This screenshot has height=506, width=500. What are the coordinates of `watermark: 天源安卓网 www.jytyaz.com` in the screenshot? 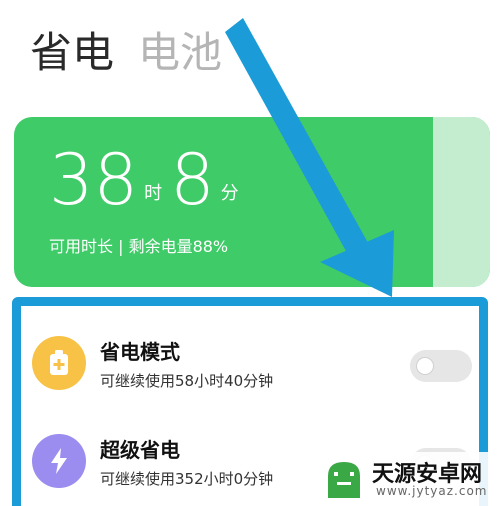 It's located at (409, 479).